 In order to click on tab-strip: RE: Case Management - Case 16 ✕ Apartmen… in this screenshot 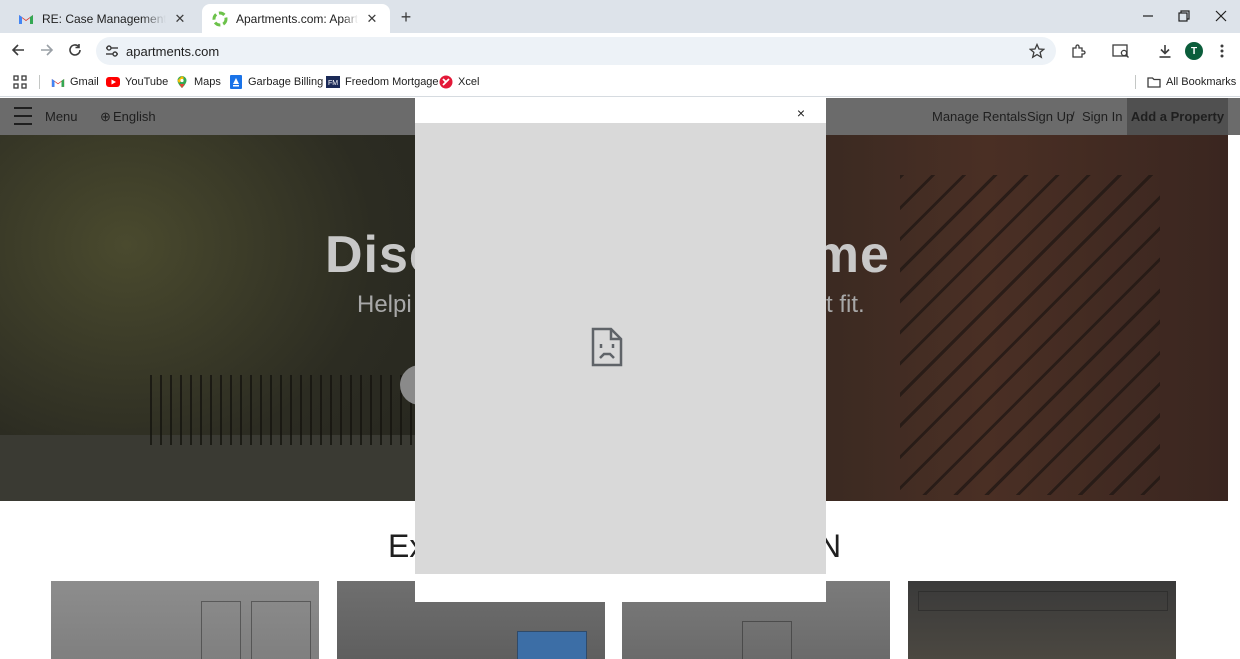, I will do `click(620, 16)`.